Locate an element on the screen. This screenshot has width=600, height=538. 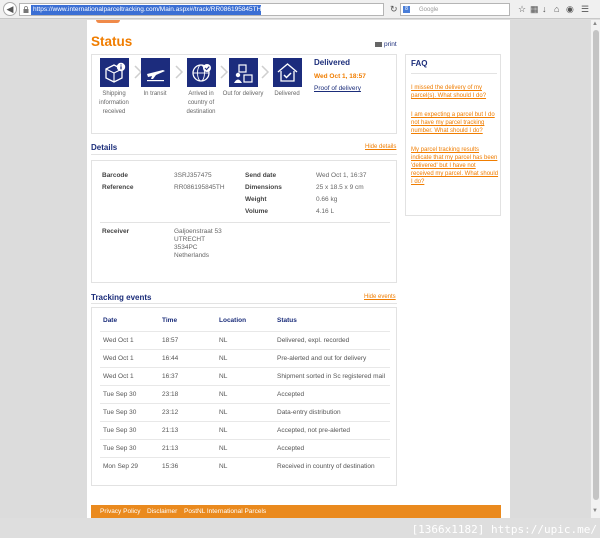
pocket-icon: ◉ is located at coordinates (570, 9).